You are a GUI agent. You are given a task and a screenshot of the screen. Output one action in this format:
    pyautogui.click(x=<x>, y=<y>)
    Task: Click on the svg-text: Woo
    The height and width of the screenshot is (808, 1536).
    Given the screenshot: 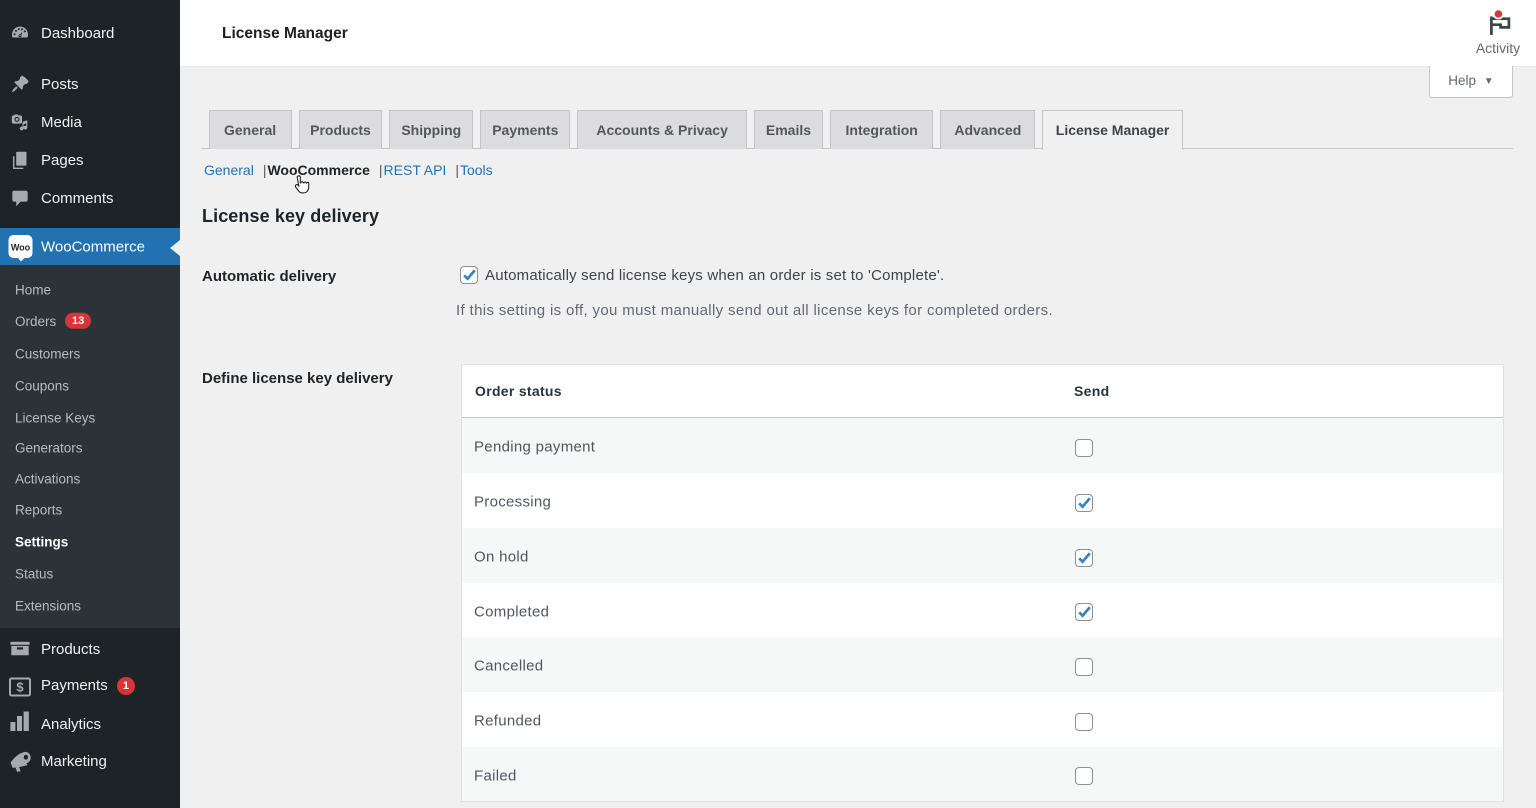 What is the action you would take?
    pyautogui.click(x=21, y=248)
    